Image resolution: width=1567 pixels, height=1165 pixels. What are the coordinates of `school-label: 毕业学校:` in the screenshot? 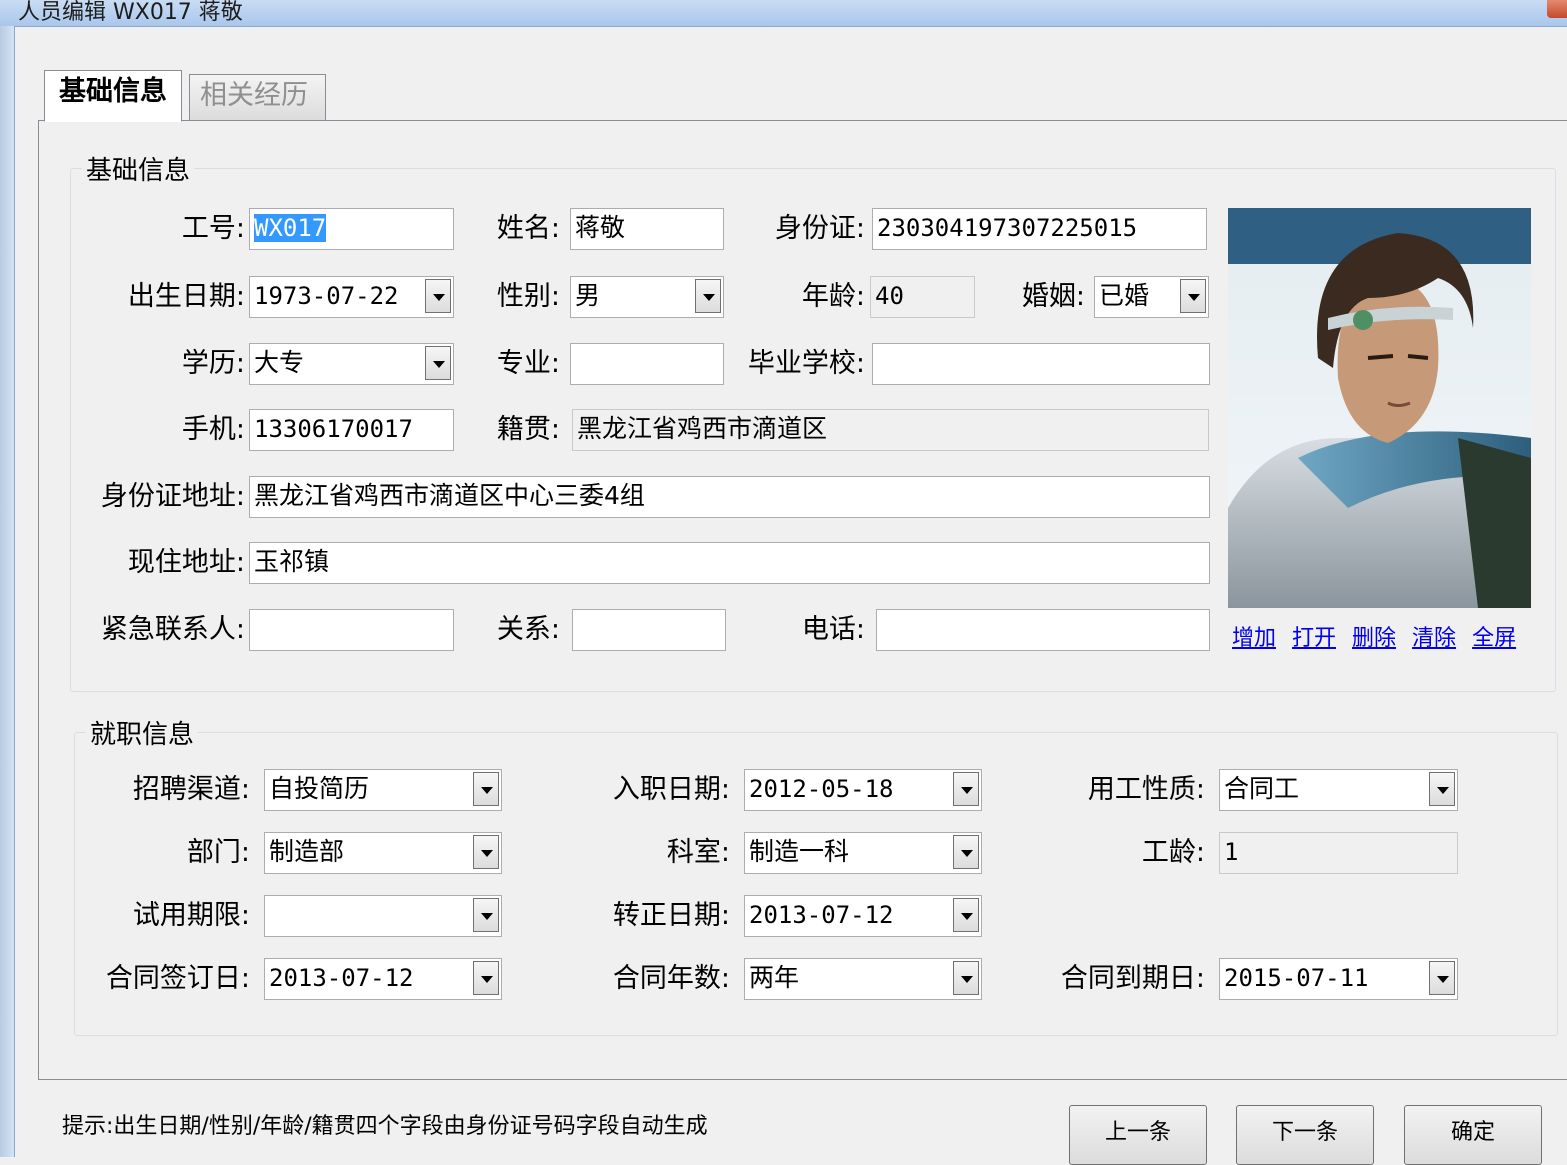 It's located at (806, 363).